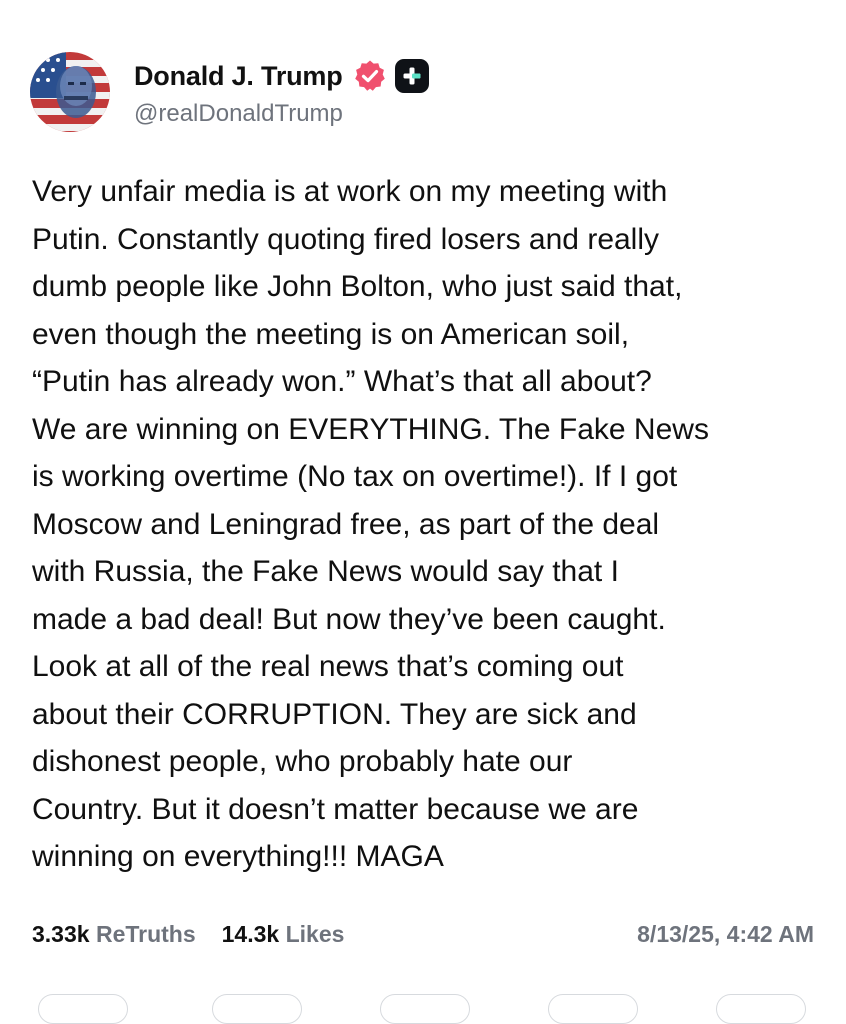 The image size is (846, 1024). What do you see at coordinates (250, 934) in the screenshot?
I see `likes-count: 14.3k` at bounding box center [250, 934].